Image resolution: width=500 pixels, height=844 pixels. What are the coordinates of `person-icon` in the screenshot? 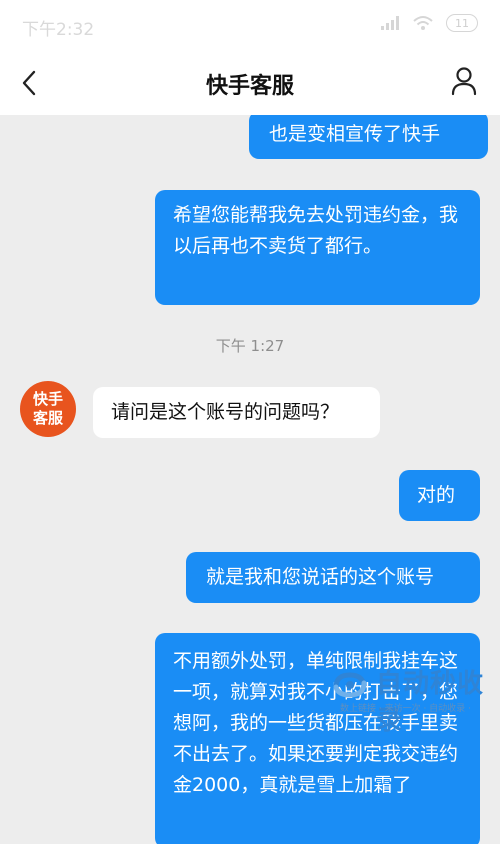 It's located at (464, 81).